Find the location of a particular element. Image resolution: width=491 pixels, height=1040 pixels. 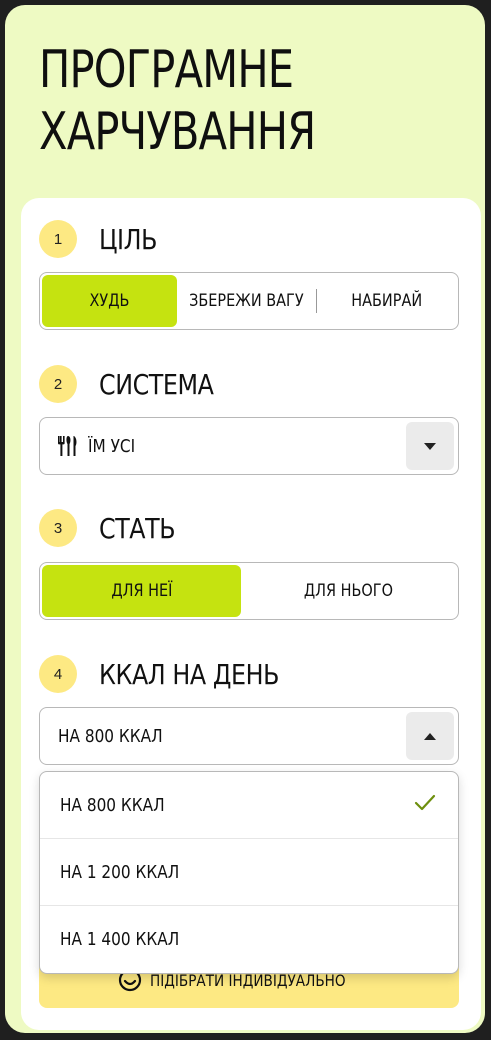

step-goal: 1 ЦІЛЬ is located at coordinates (103, 239).